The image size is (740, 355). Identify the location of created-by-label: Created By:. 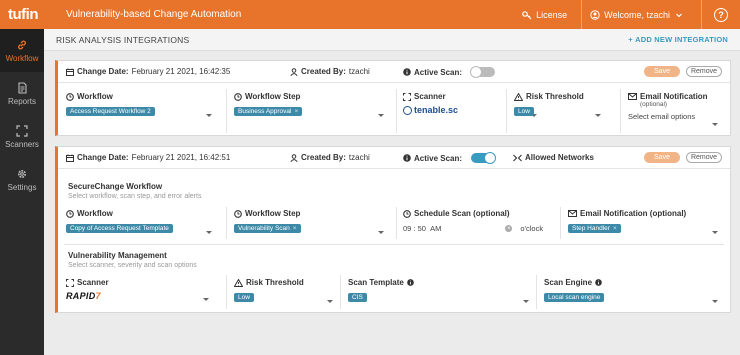
(323, 157).